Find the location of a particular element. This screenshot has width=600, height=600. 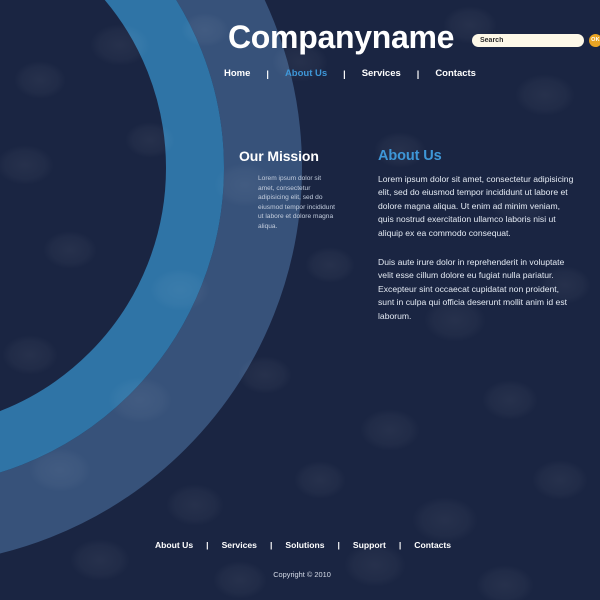

nav-item-contacts: Contacts is located at coordinates (455, 73).